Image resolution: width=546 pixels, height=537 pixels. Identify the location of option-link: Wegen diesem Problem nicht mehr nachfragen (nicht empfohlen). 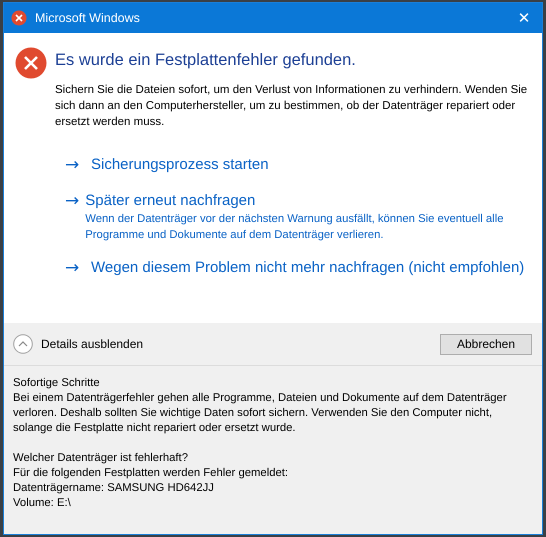
(307, 268).